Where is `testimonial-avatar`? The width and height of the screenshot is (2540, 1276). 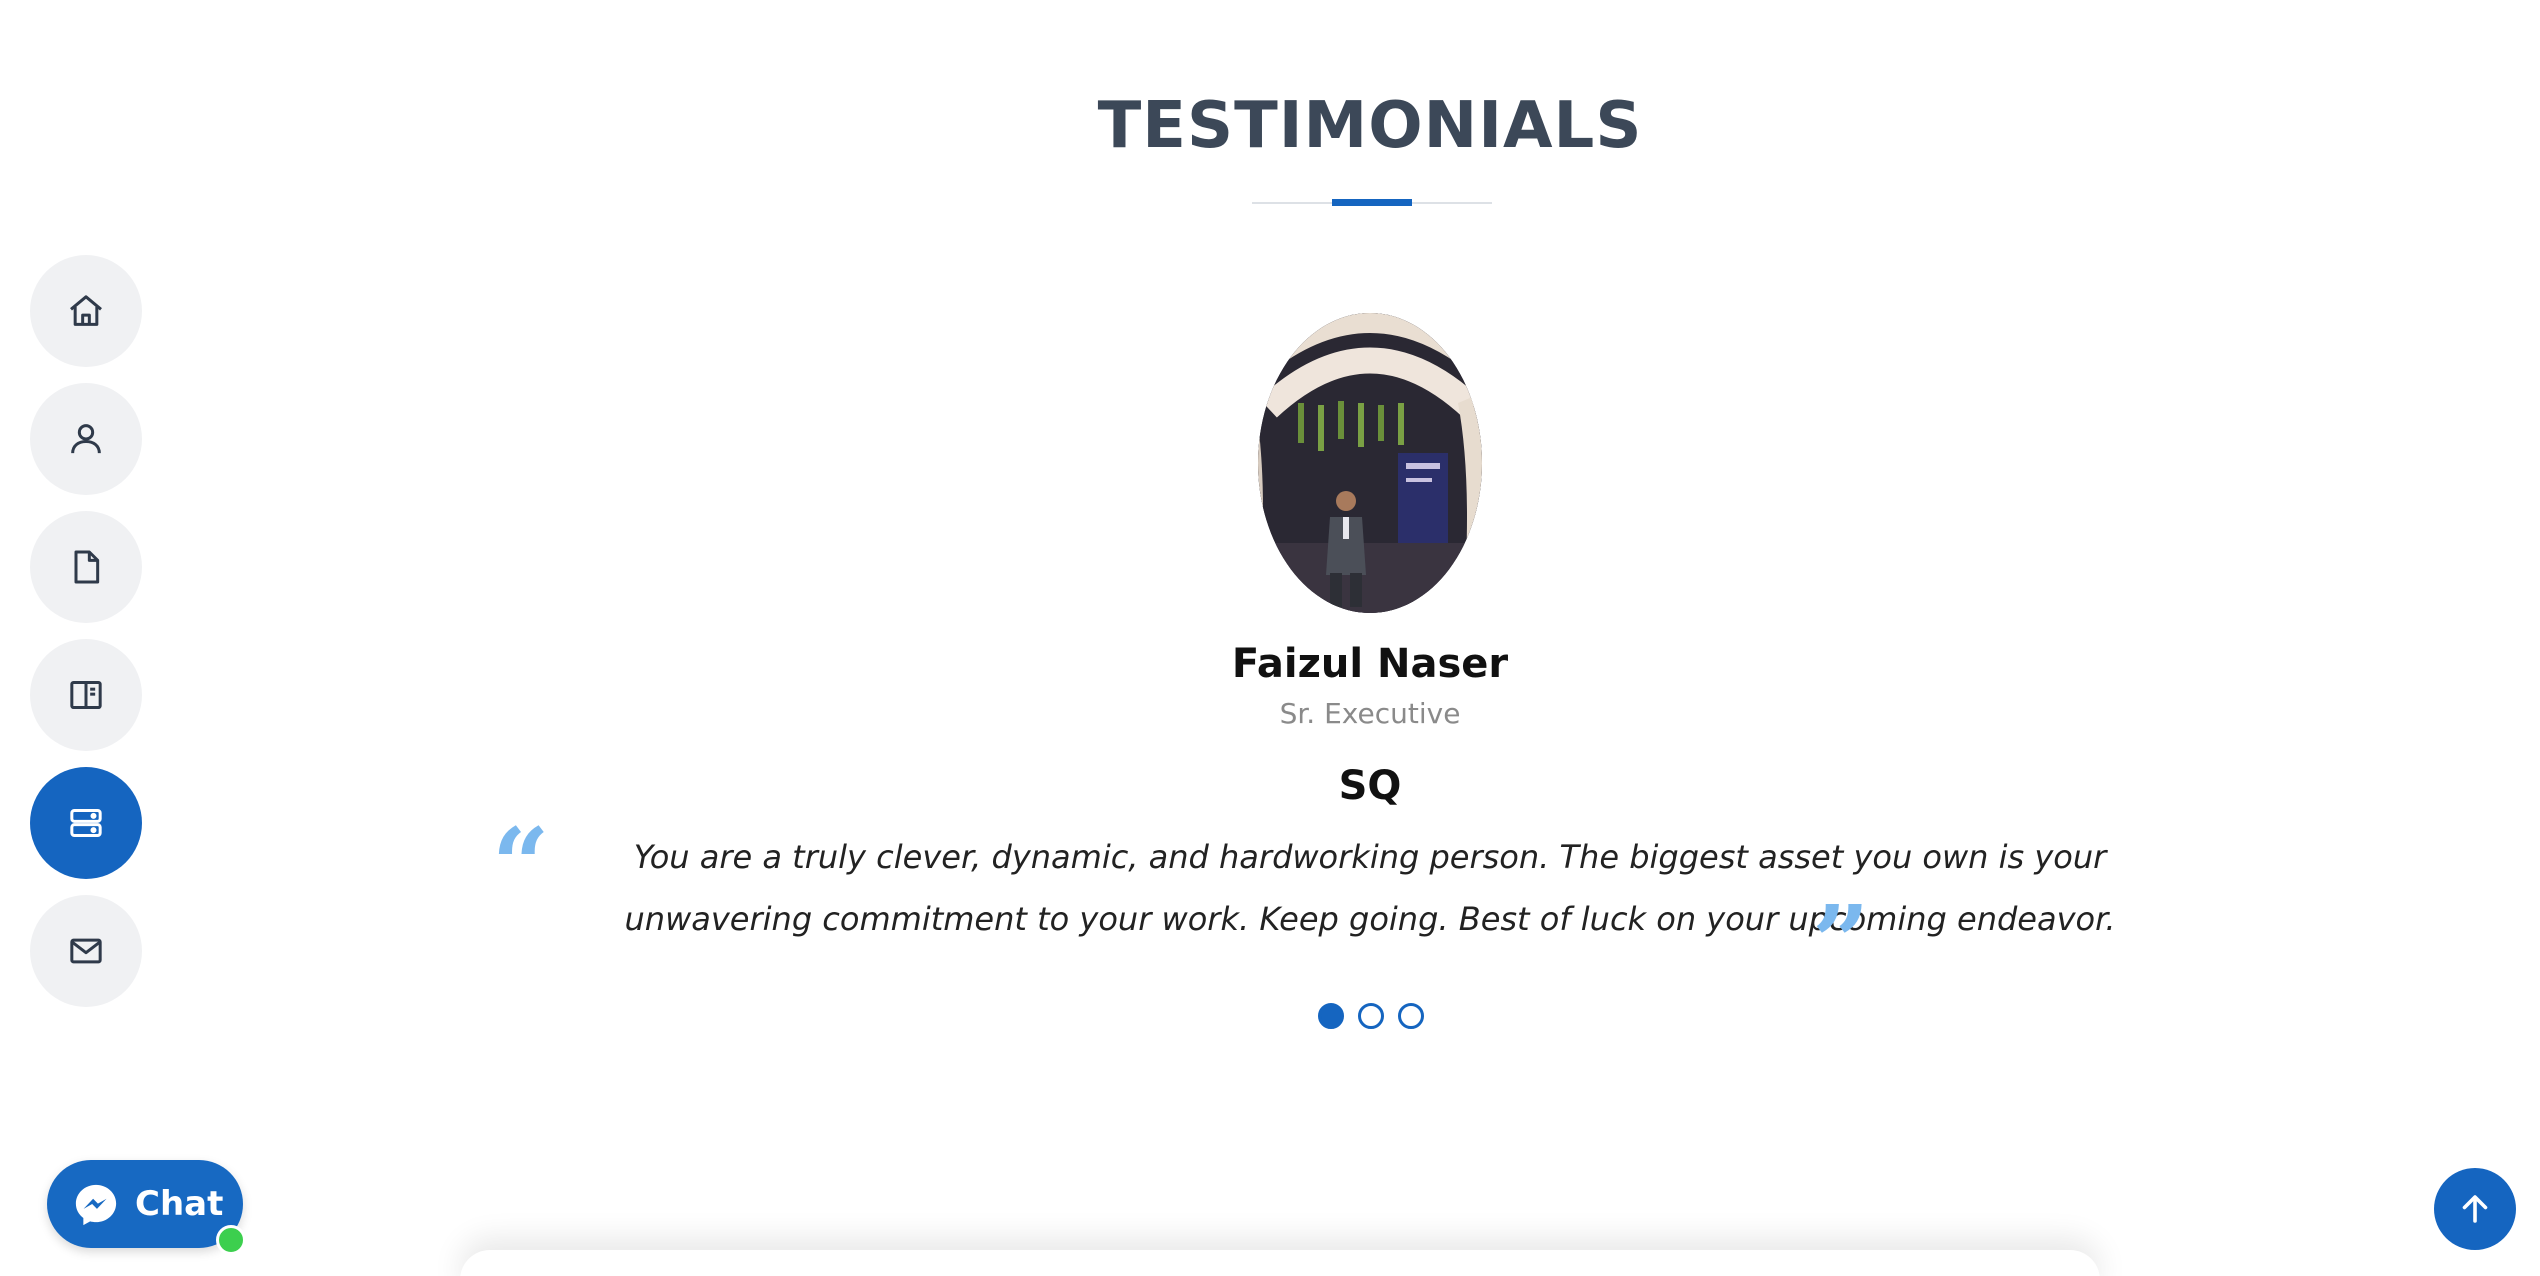
testimonial-avatar is located at coordinates (1370, 463).